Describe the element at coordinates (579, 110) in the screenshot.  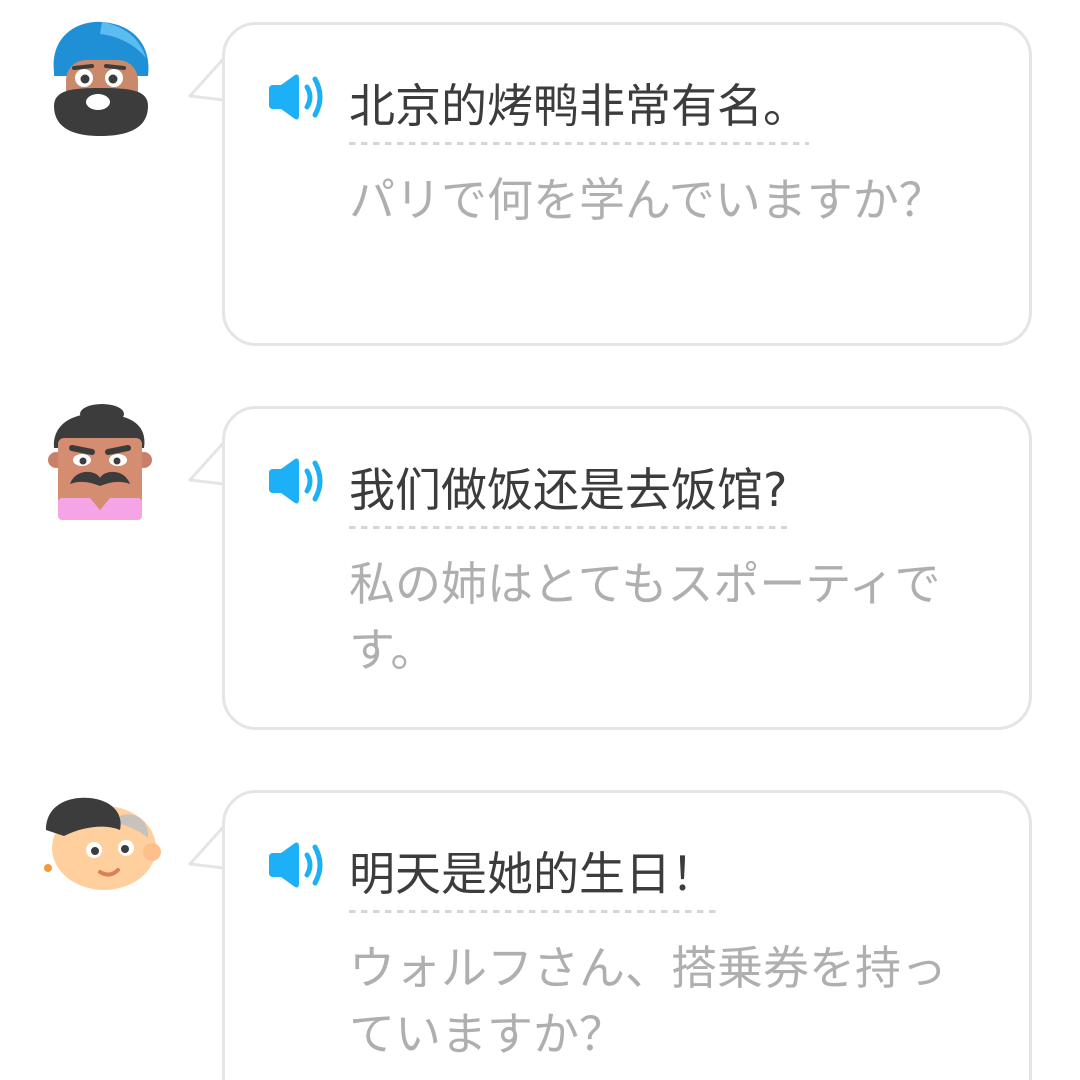
I see `chinese-sentence: 北京的烤鸭非常有名。` at that location.